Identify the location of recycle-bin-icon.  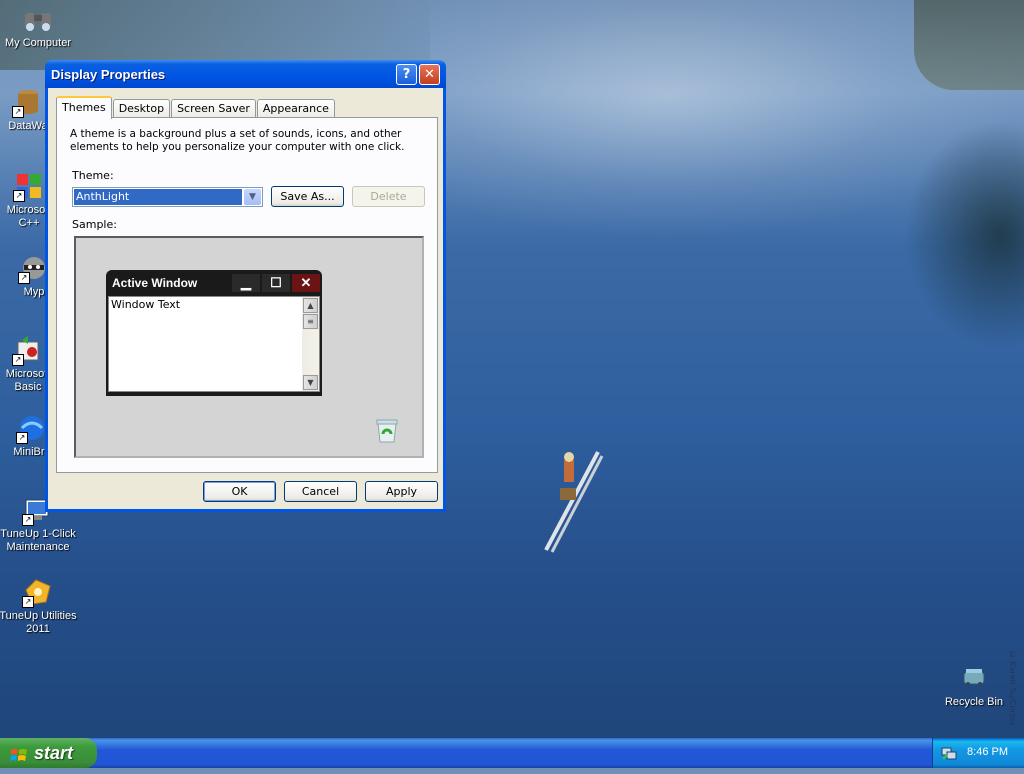
(974, 678).